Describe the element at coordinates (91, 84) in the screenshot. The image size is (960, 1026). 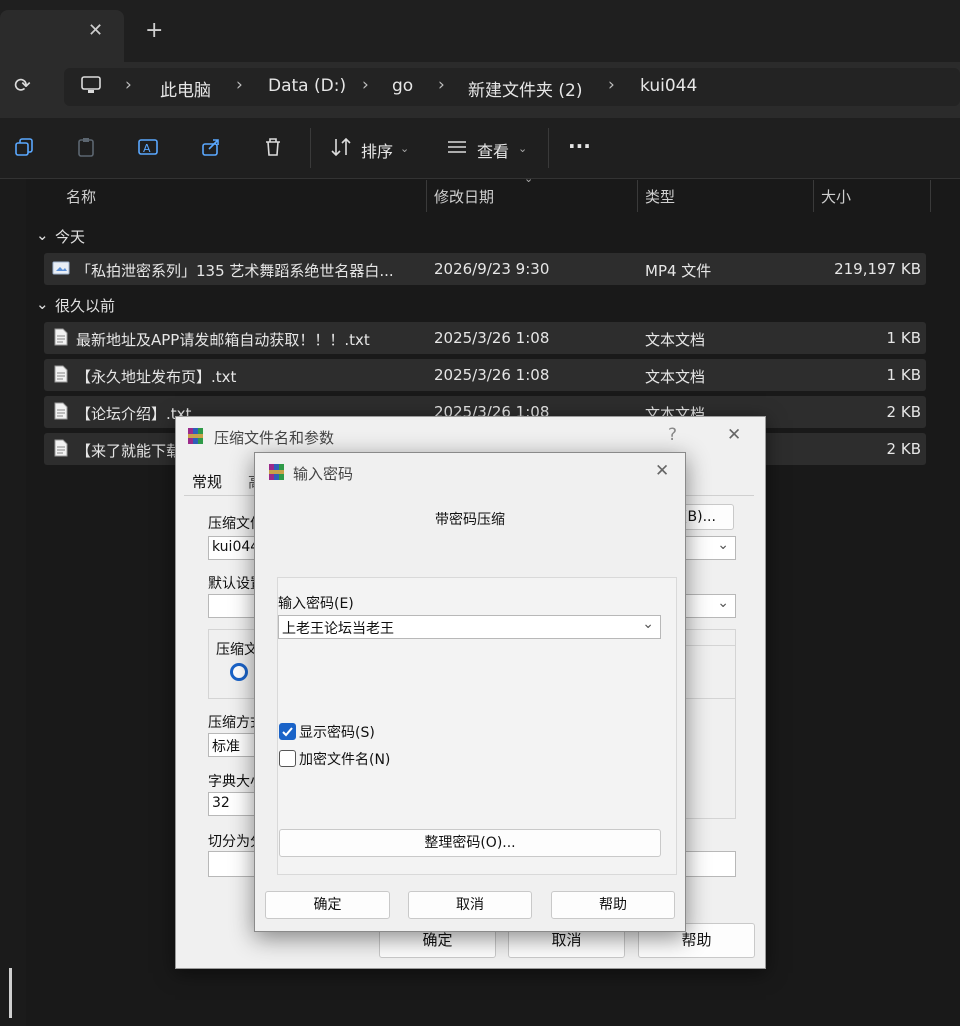
I see `computer-icon` at that location.